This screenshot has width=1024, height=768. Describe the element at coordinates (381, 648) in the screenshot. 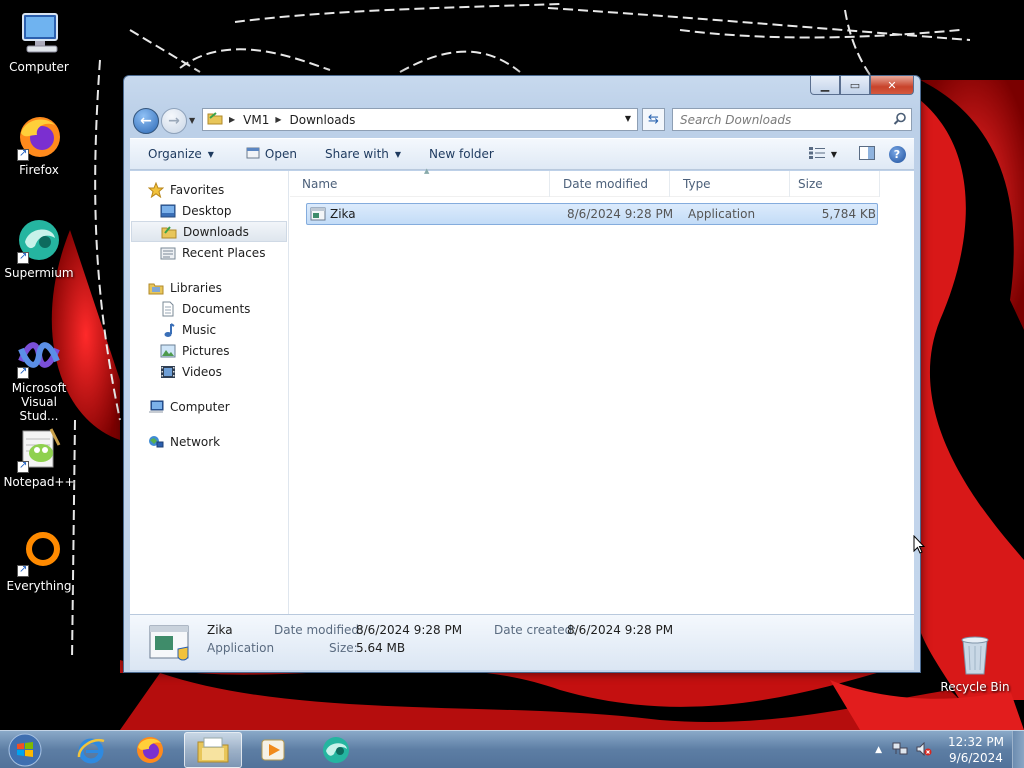

I see `details-size-value: 5.64 MB` at that location.